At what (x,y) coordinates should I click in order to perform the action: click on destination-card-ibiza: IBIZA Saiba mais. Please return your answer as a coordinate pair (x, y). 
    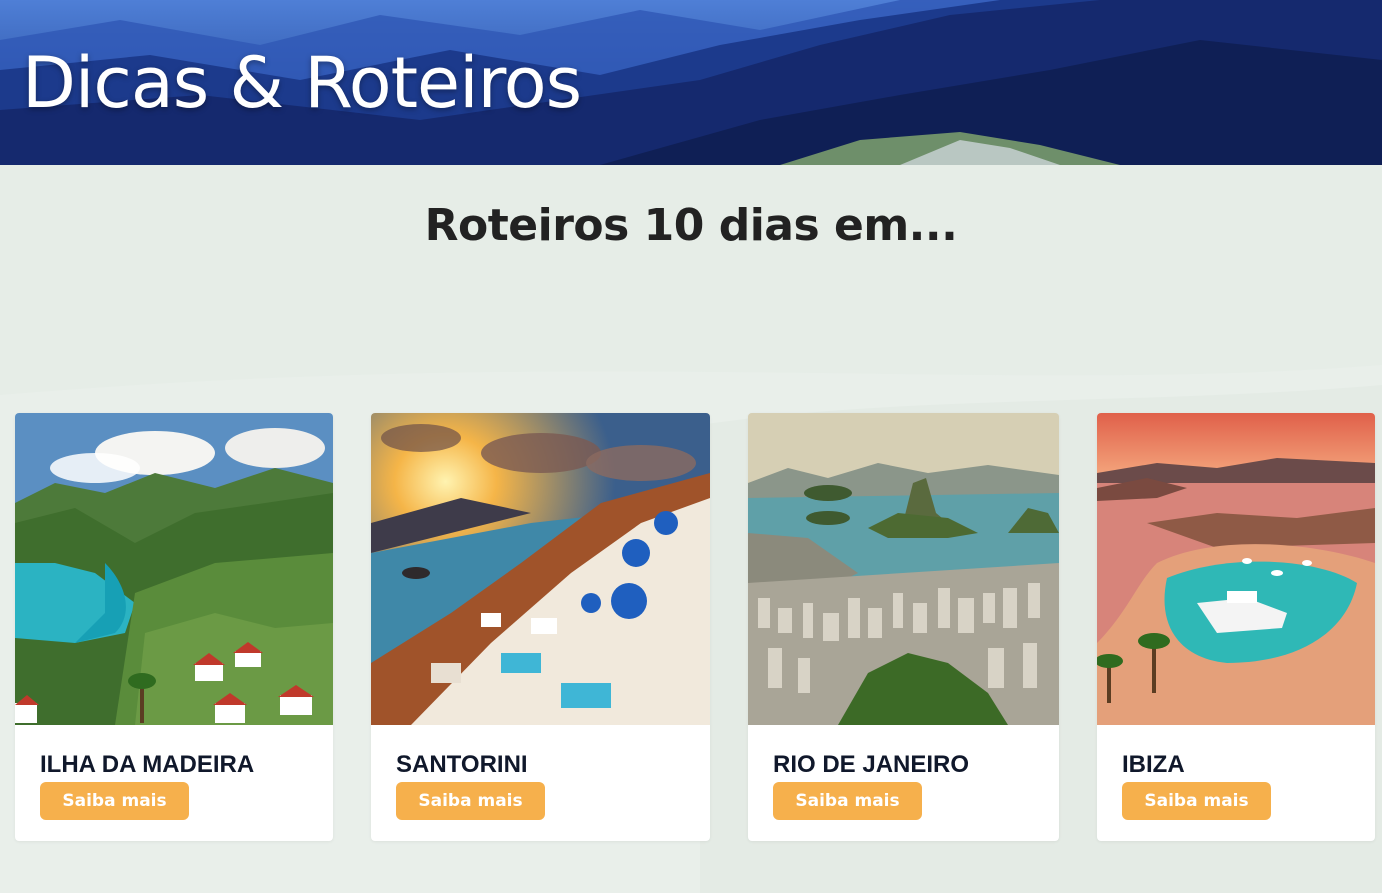
    Looking at the image, I should click on (1236, 627).